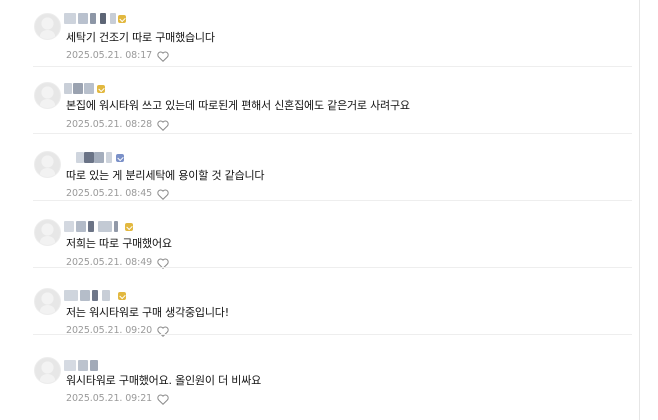 This screenshot has width=658, height=420. Describe the element at coordinates (109, 55) in the screenshot. I see `comment-date: 2025.05.21. 08:17` at that location.